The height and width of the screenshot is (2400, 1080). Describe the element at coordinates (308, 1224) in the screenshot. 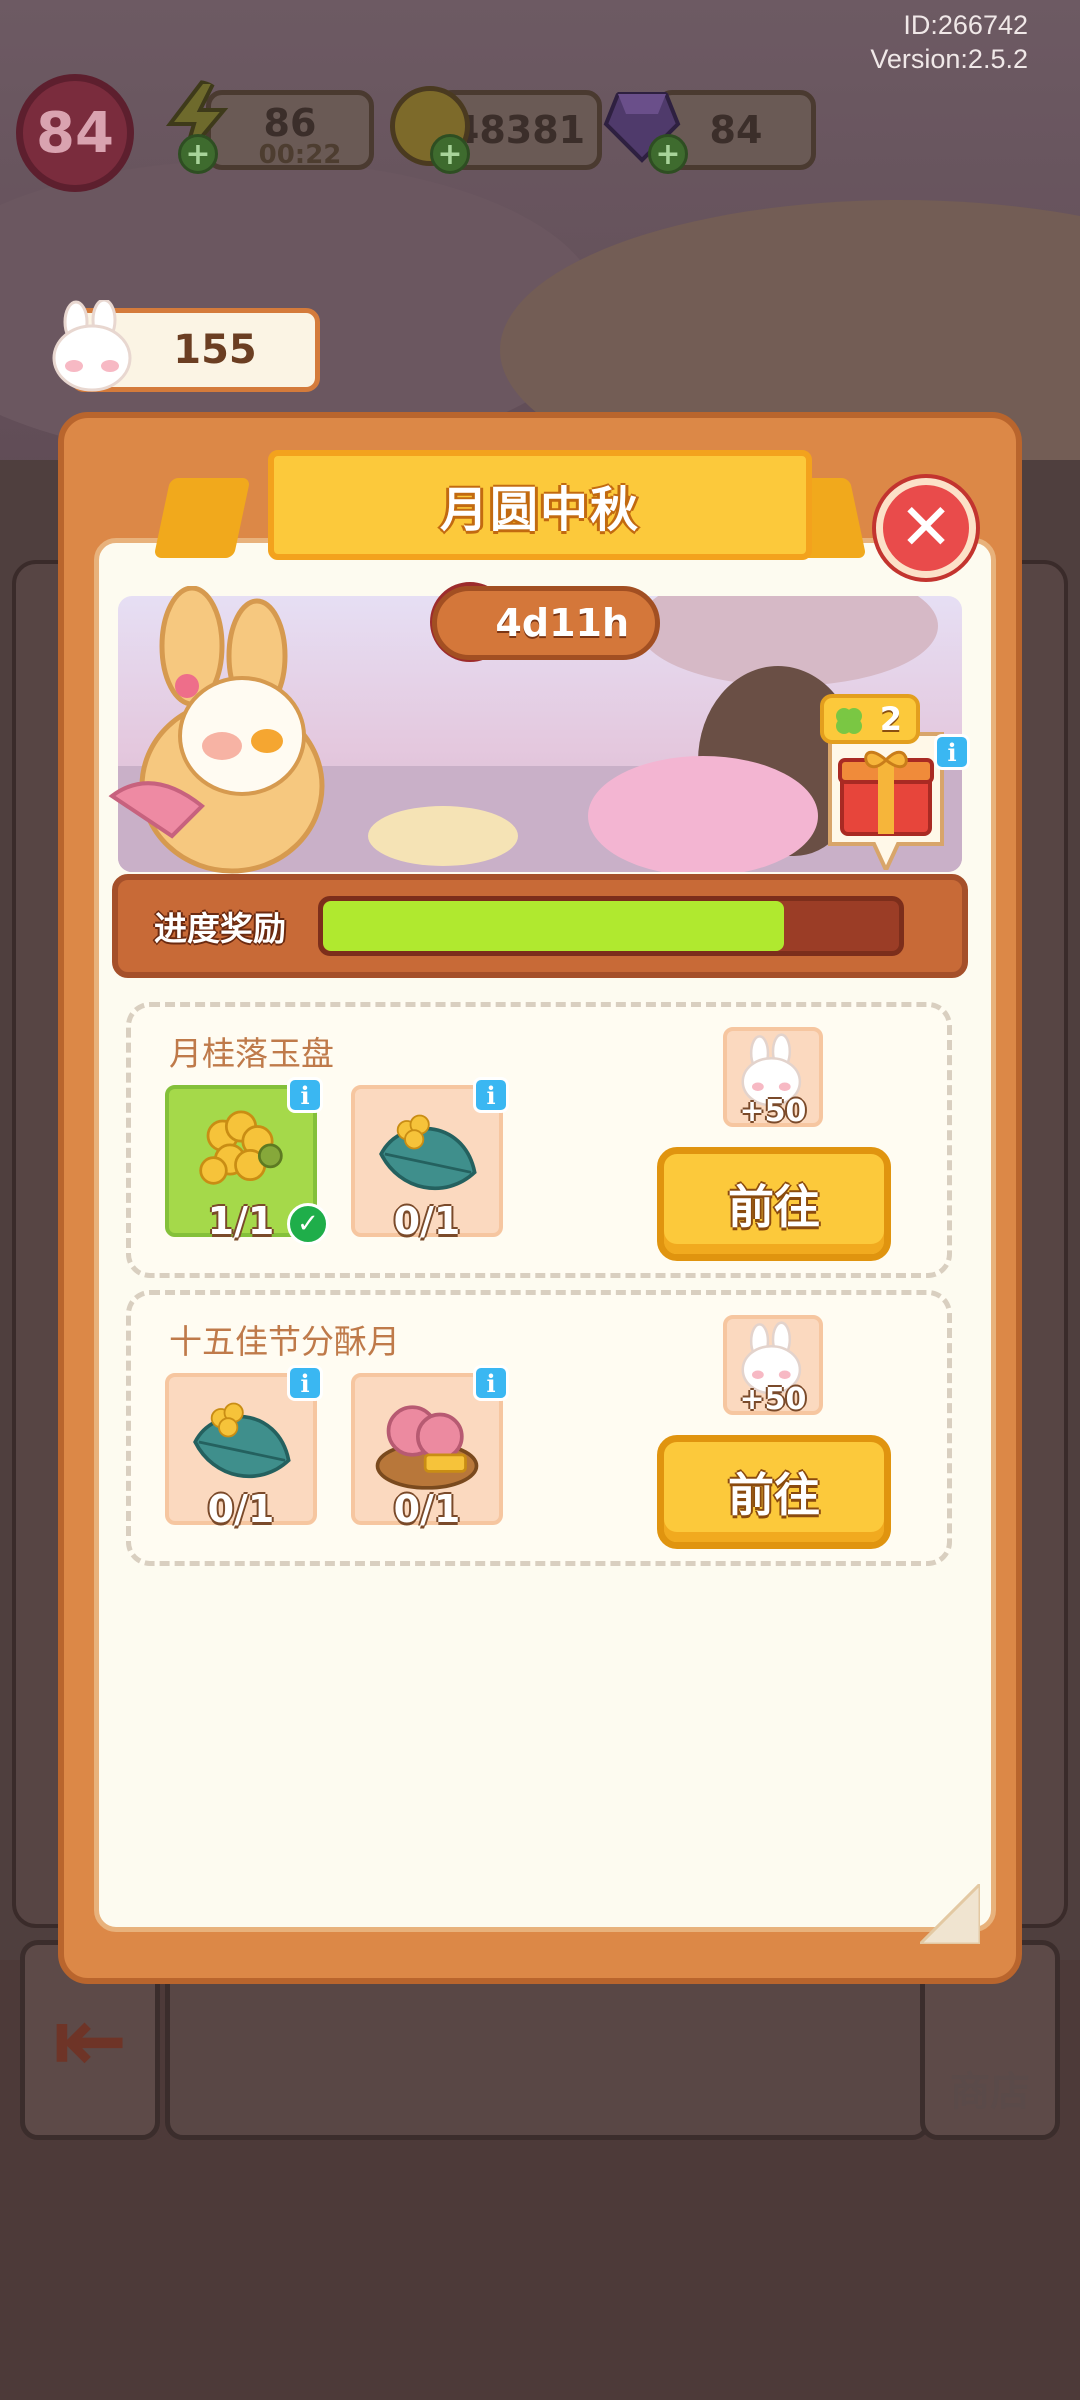

I see `checkmark-icon: ✓` at that location.